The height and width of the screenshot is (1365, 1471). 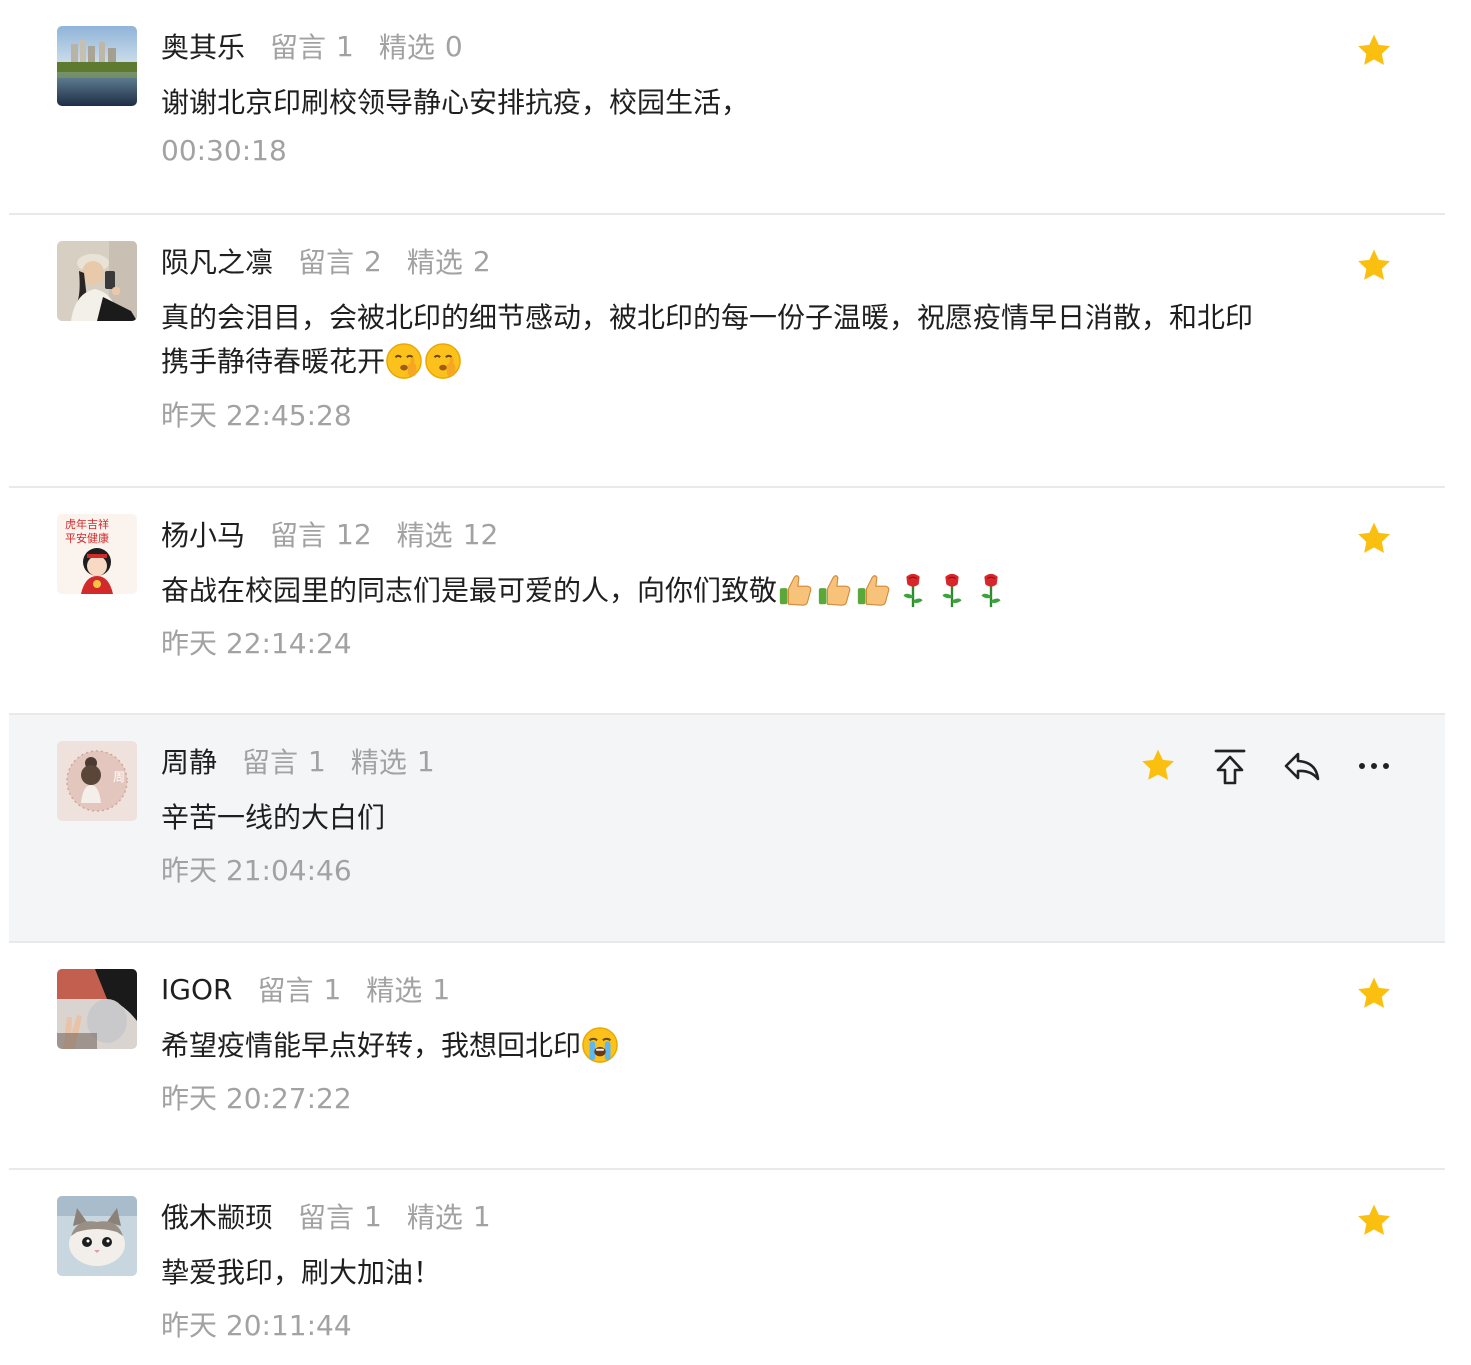 What do you see at coordinates (453, 46) in the screenshot?
I see `featured-count-value: 0` at bounding box center [453, 46].